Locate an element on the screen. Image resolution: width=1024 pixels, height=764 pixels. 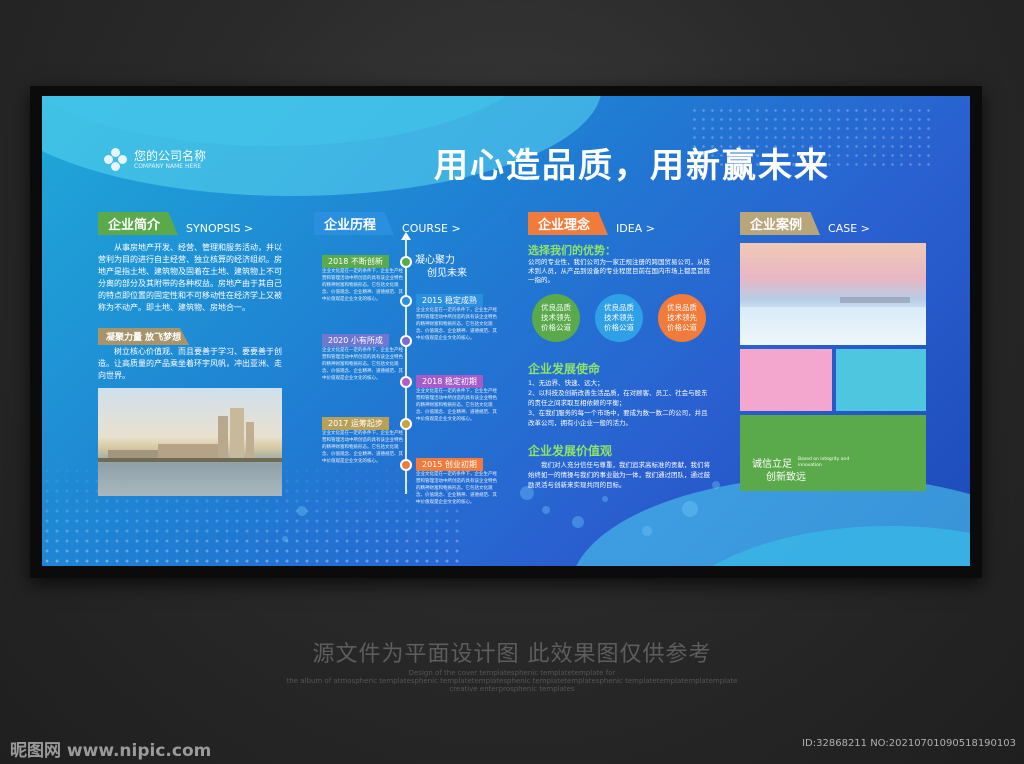
timeline-year: 2015 创业初期 is located at coordinates (449, 464).